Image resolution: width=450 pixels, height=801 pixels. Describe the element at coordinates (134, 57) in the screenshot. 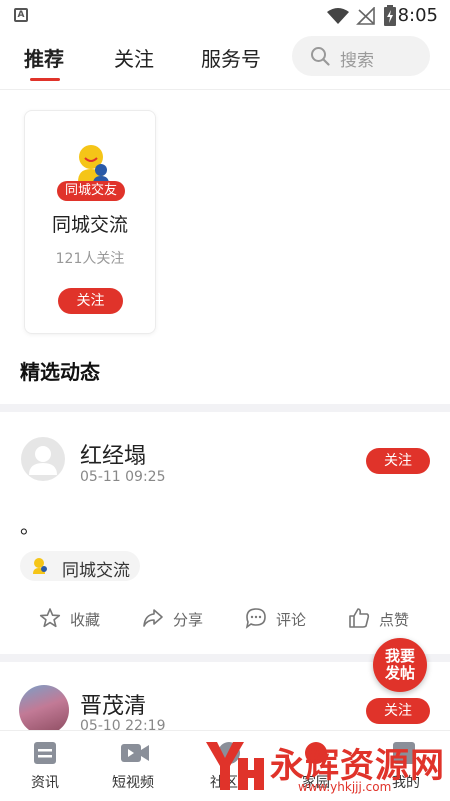

I see `tab-follow: 关注` at that location.